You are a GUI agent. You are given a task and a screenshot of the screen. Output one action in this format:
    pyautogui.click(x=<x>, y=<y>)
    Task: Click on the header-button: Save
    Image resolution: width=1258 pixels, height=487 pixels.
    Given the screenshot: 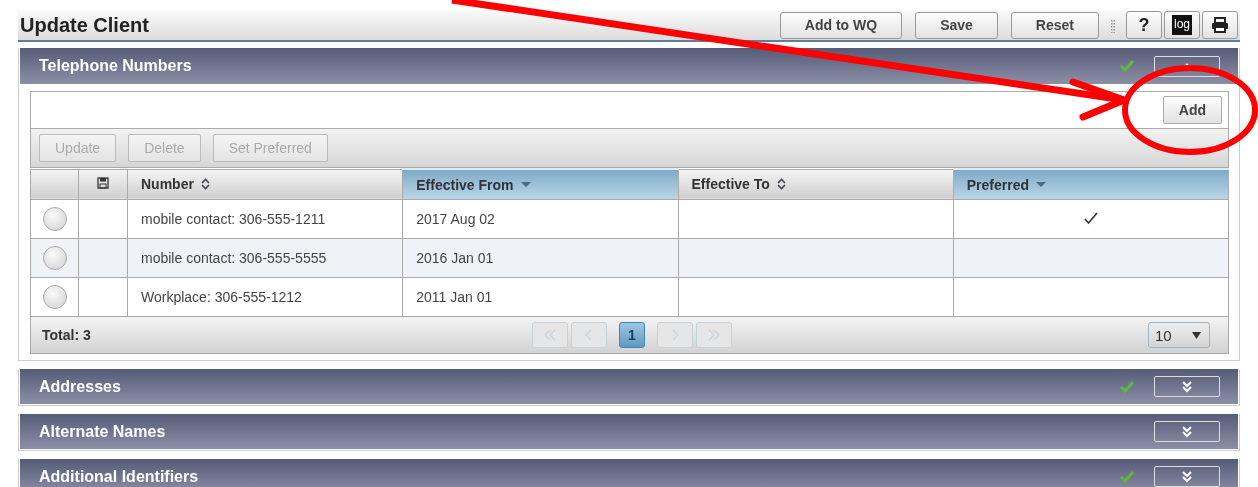 What is the action you would take?
    pyautogui.click(x=956, y=25)
    